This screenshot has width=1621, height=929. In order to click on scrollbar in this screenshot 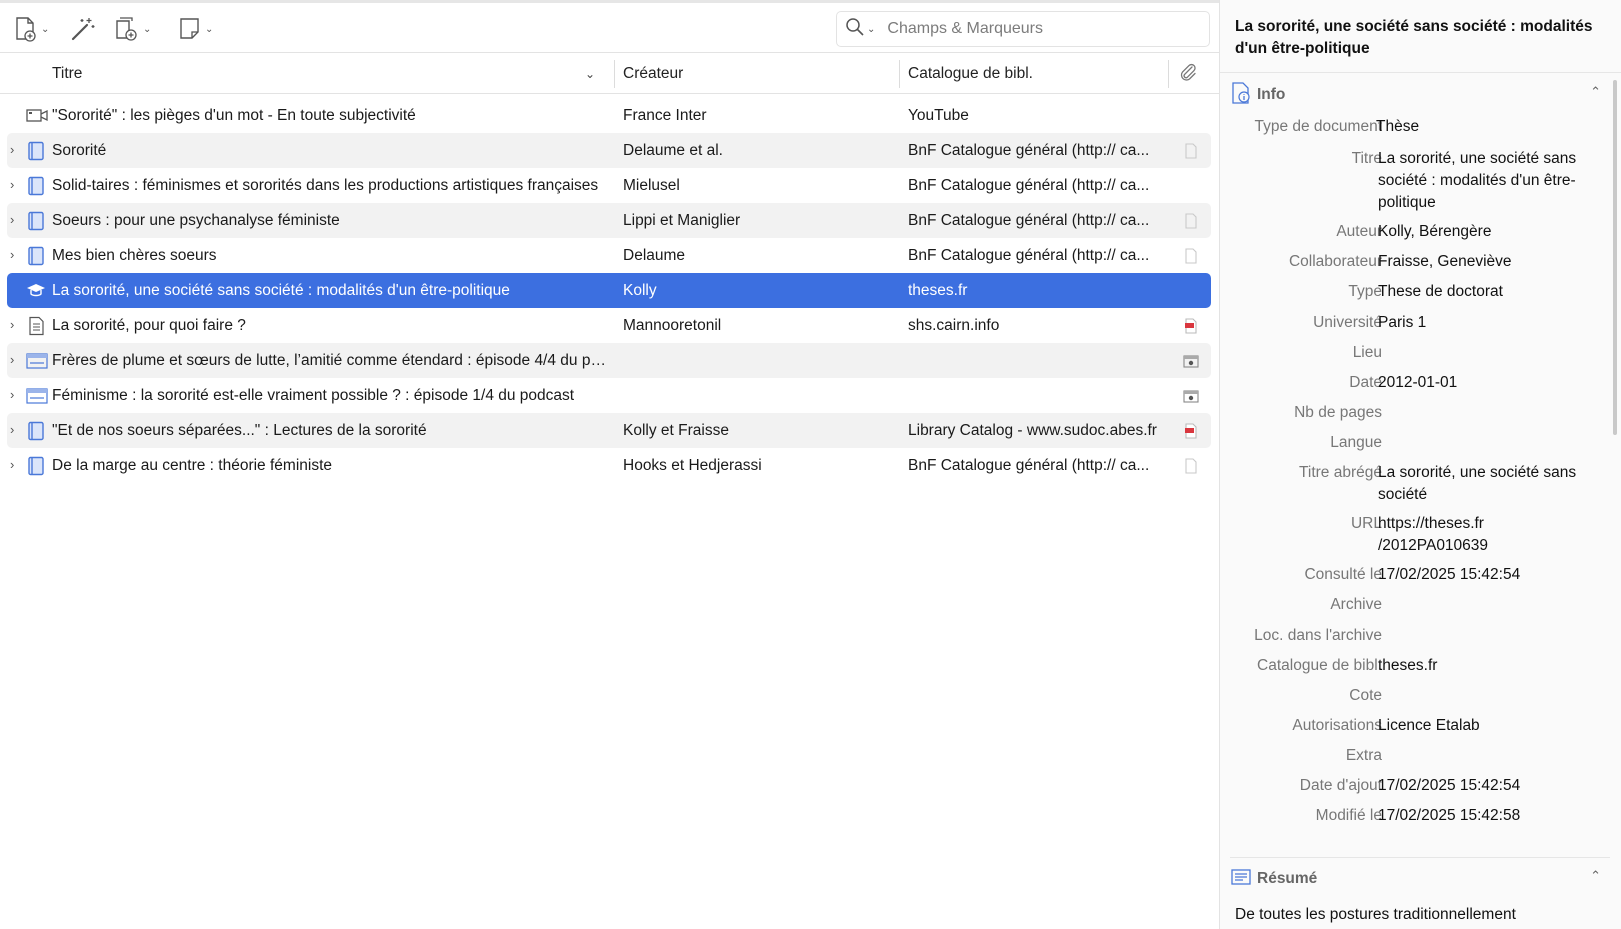, I will do `click(1615, 257)`.